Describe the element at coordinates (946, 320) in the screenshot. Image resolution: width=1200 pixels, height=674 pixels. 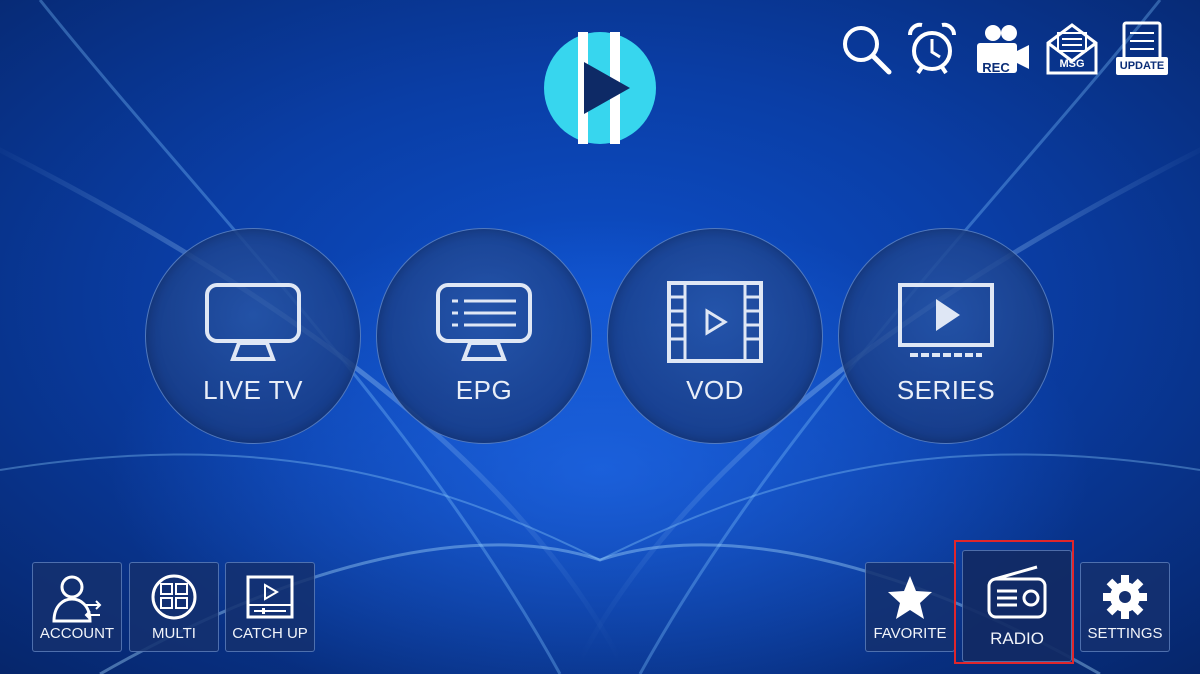
I see `series-play-icon` at that location.